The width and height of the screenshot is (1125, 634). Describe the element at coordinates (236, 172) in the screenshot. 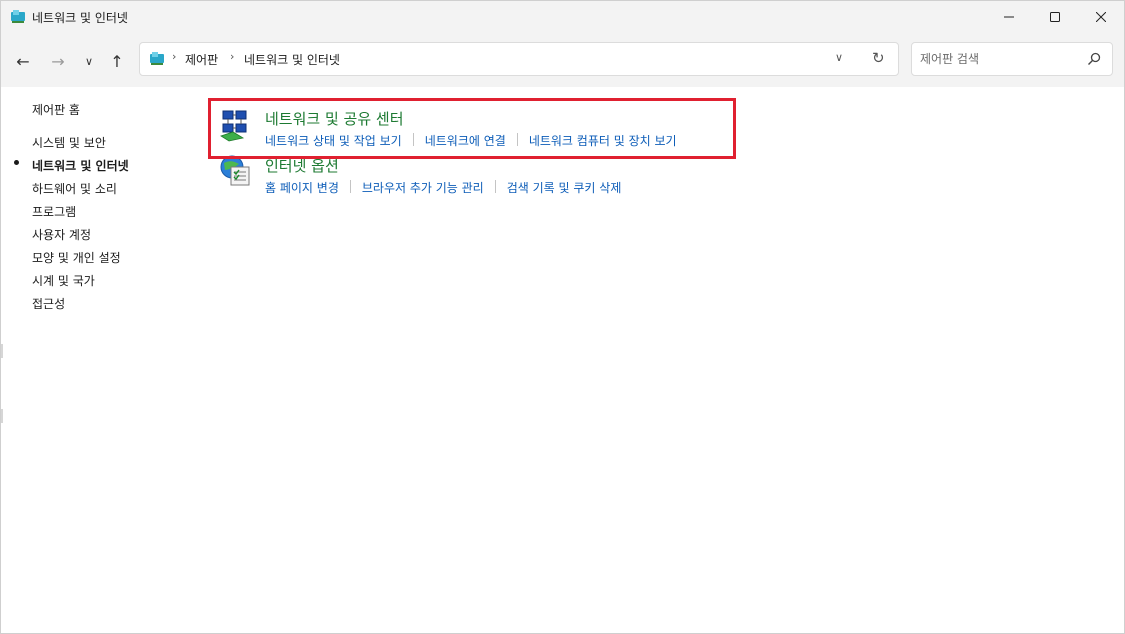

I see `internet-options-icon` at that location.